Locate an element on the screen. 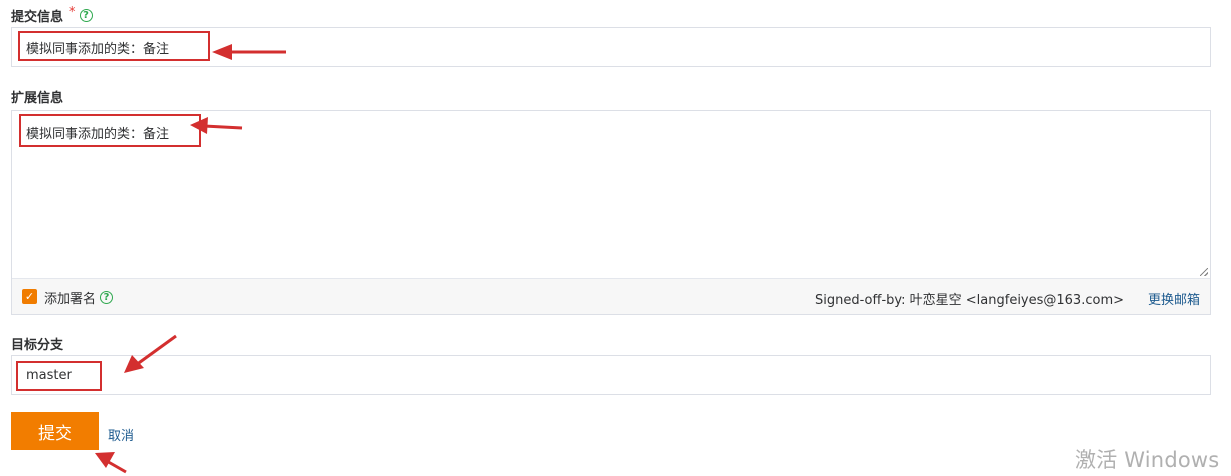 This screenshot has height=476, width=1231. commit-message-label: 提交信息 * ? is located at coordinates (52, 15).